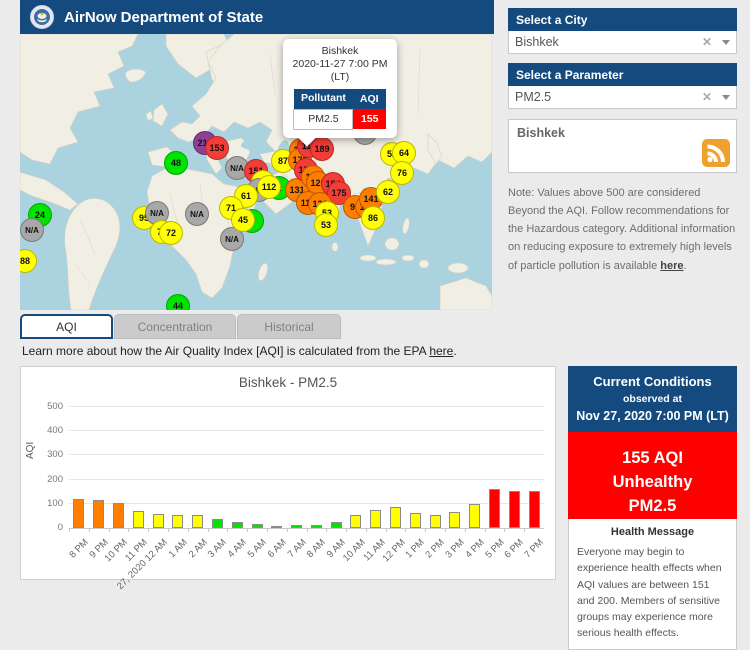  Describe the element at coordinates (243, 220) in the screenshot. I see `map-marker: 45` at that location.